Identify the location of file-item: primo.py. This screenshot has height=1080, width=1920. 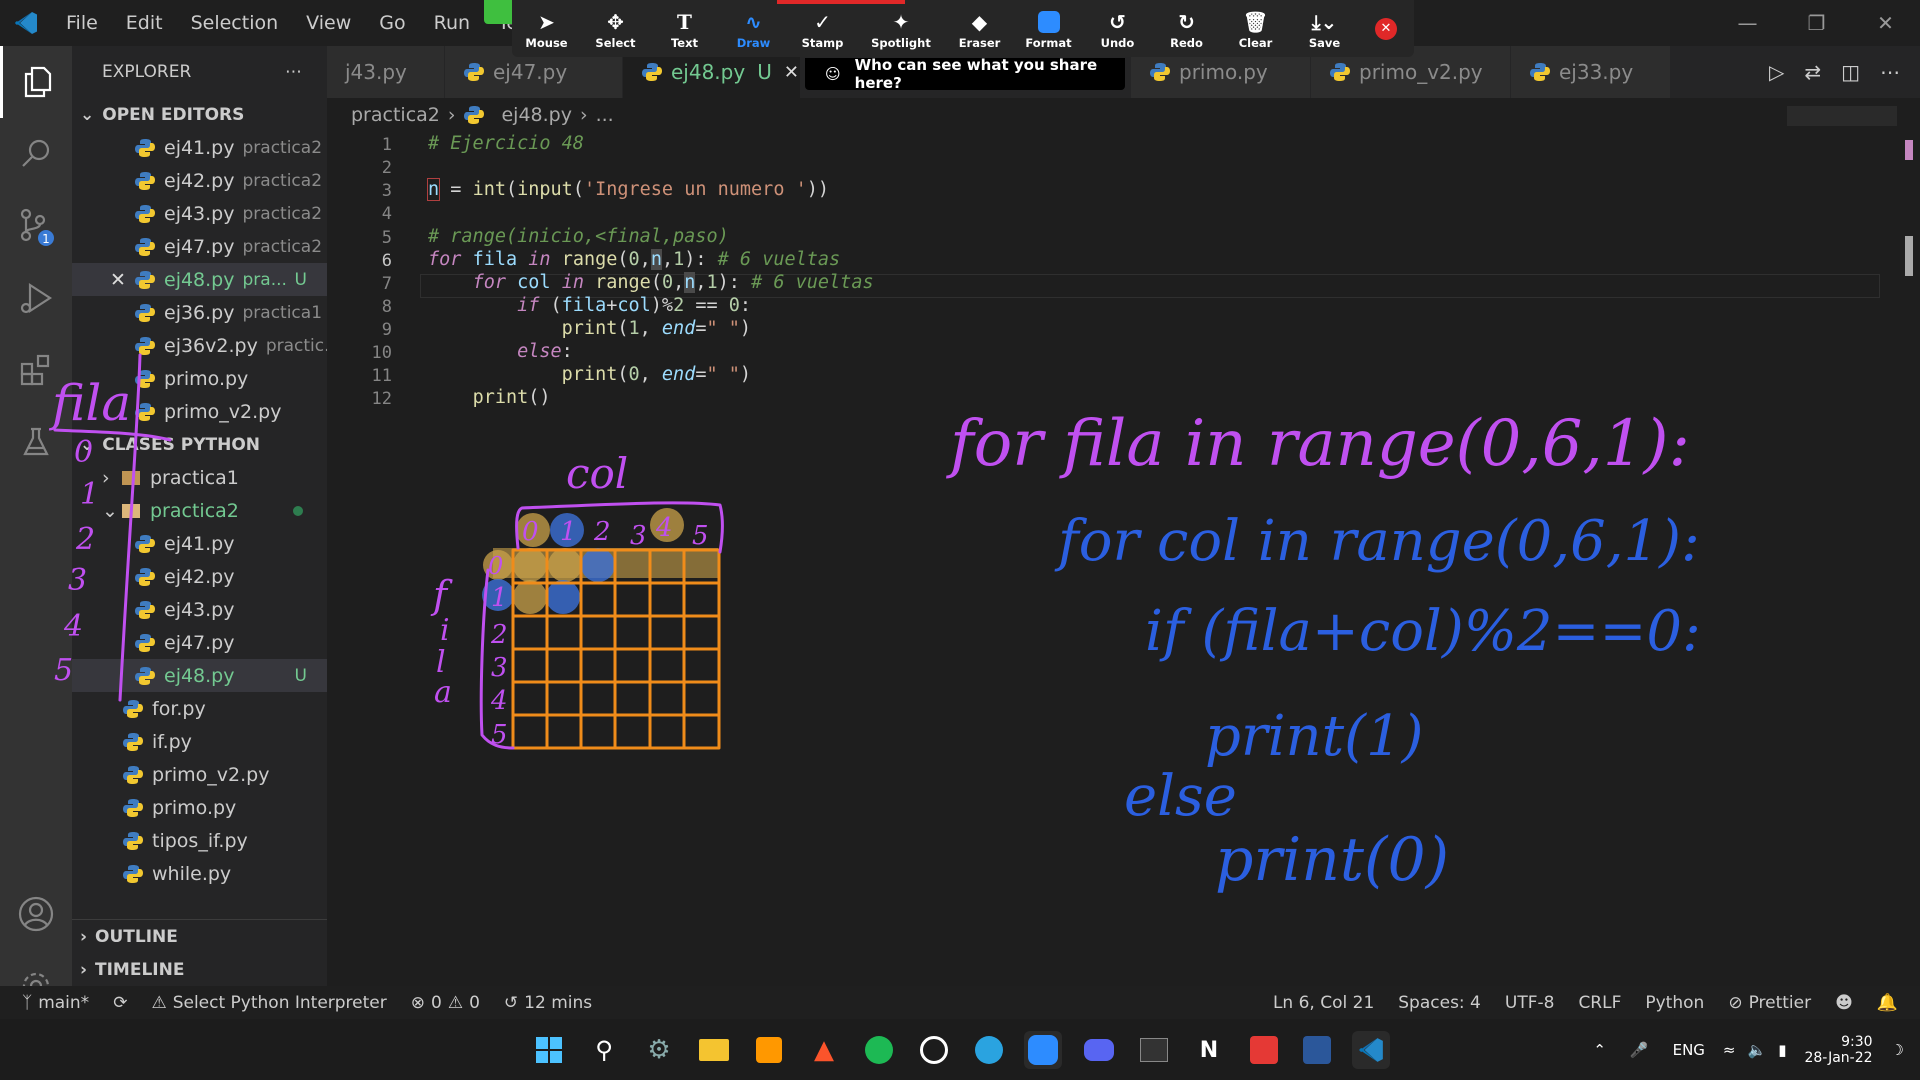
(199, 807).